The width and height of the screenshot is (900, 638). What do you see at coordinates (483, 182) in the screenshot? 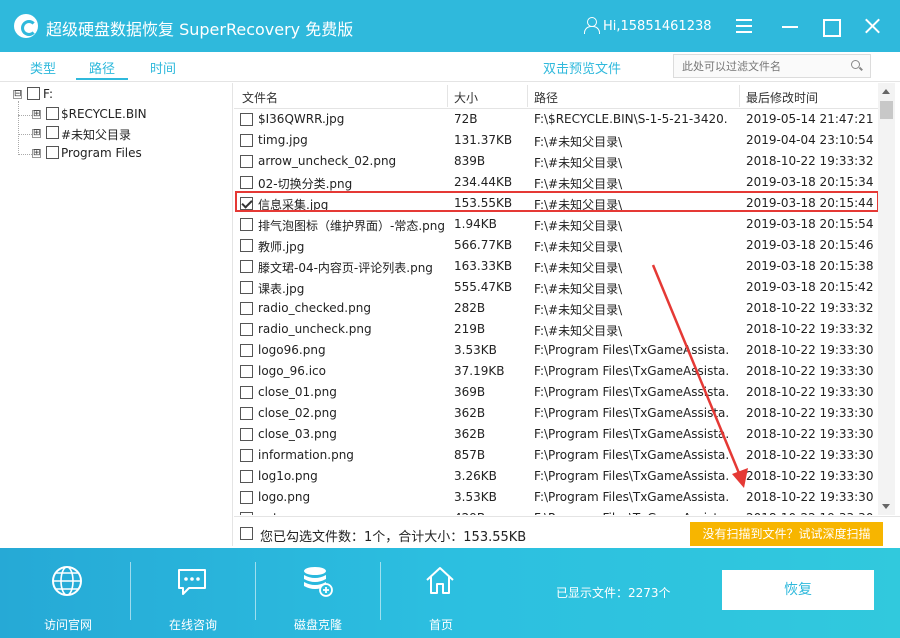
I see `file-size-cell: 234.44KB` at bounding box center [483, 182].